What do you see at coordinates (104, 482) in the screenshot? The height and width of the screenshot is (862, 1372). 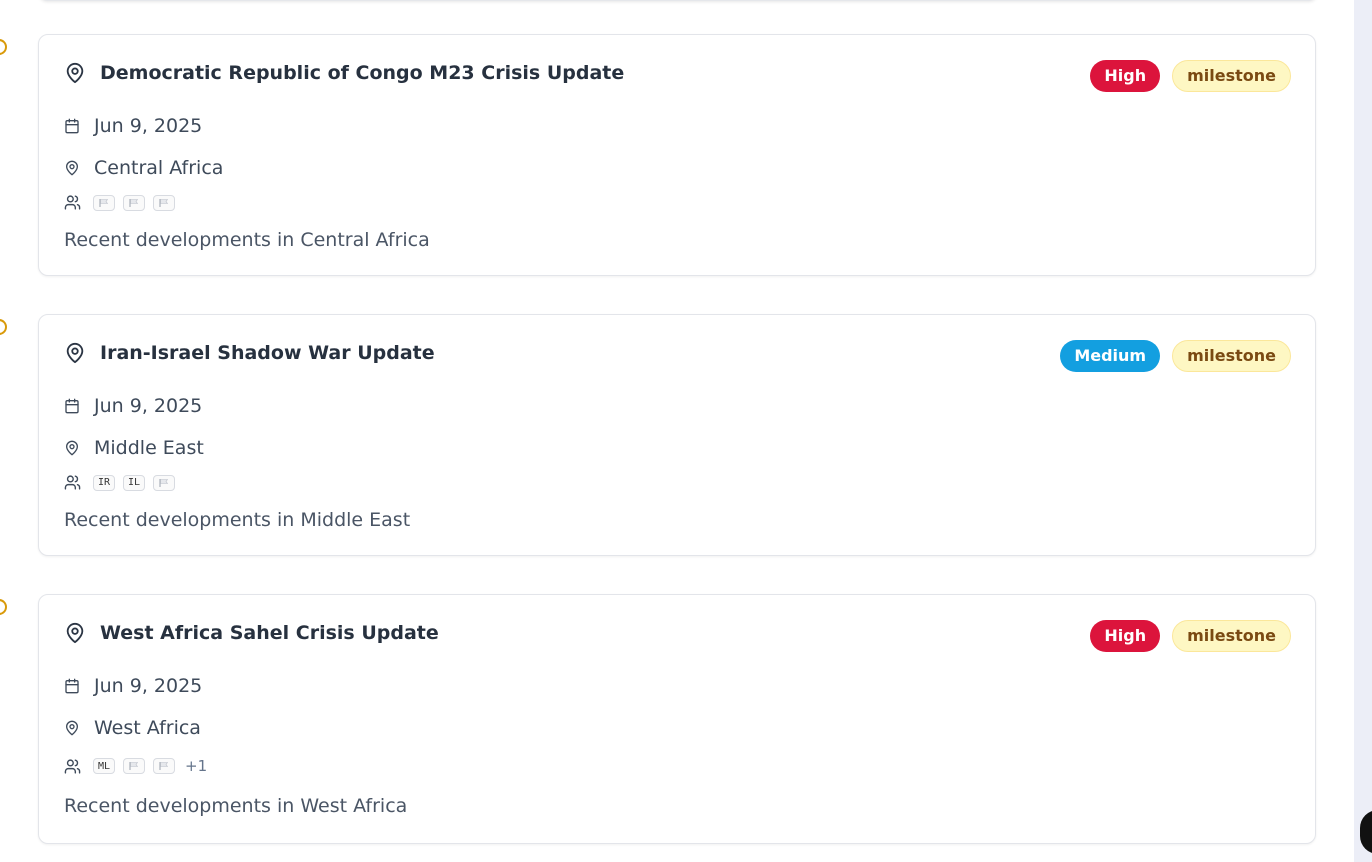 I see `country-code-chip: IR` at bounding box center [104, 482].